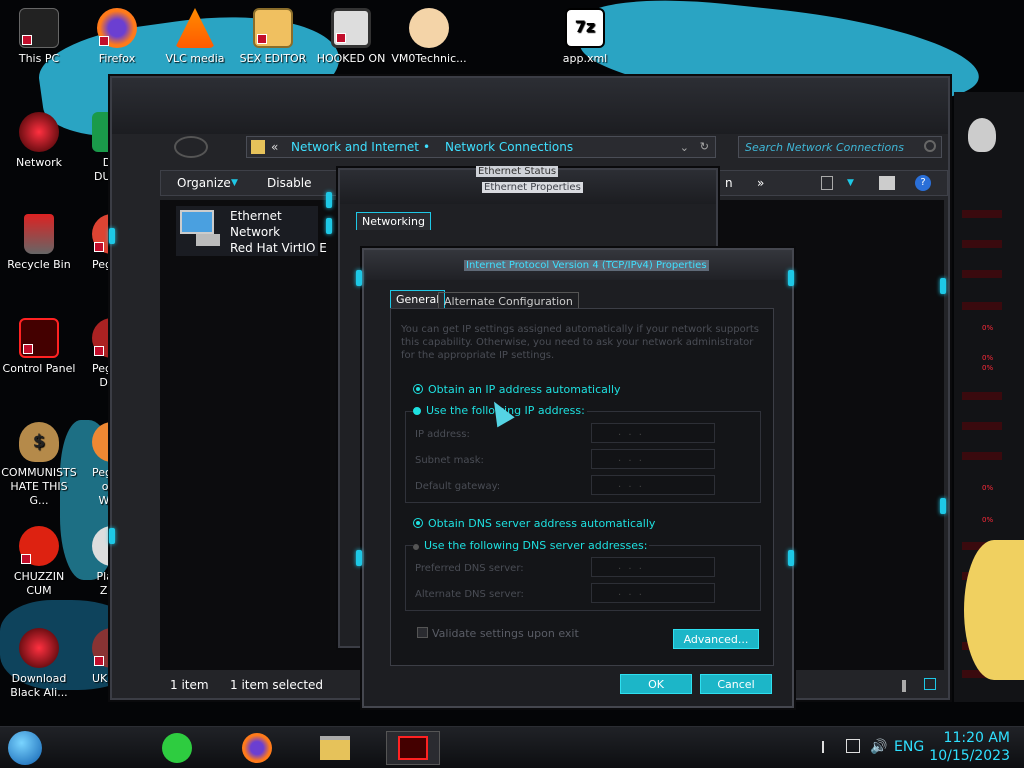 This screenshot has width=1024, height=768. I want to click on refresh-icon: ↻, so click(704, 146).